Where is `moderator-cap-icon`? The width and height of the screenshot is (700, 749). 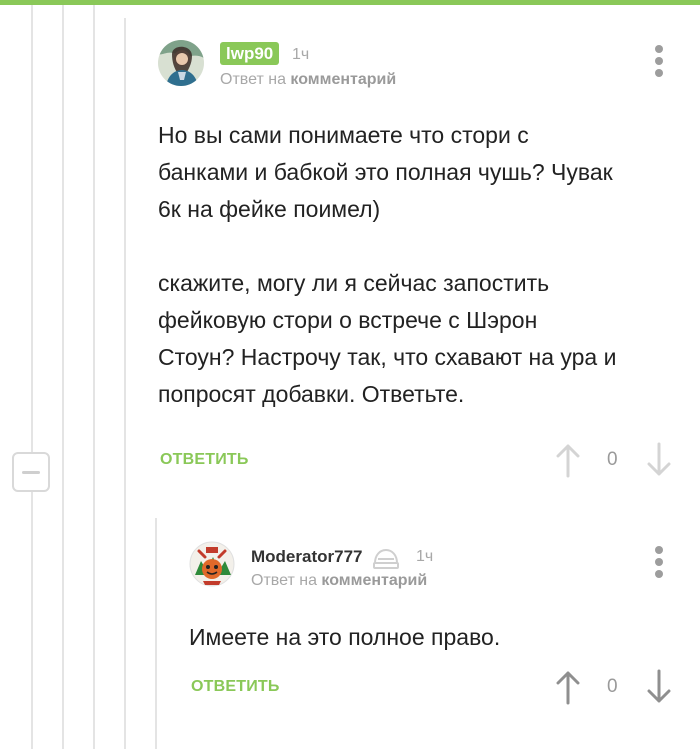
moderator-cap-icon is located at coordinates (386, 558).